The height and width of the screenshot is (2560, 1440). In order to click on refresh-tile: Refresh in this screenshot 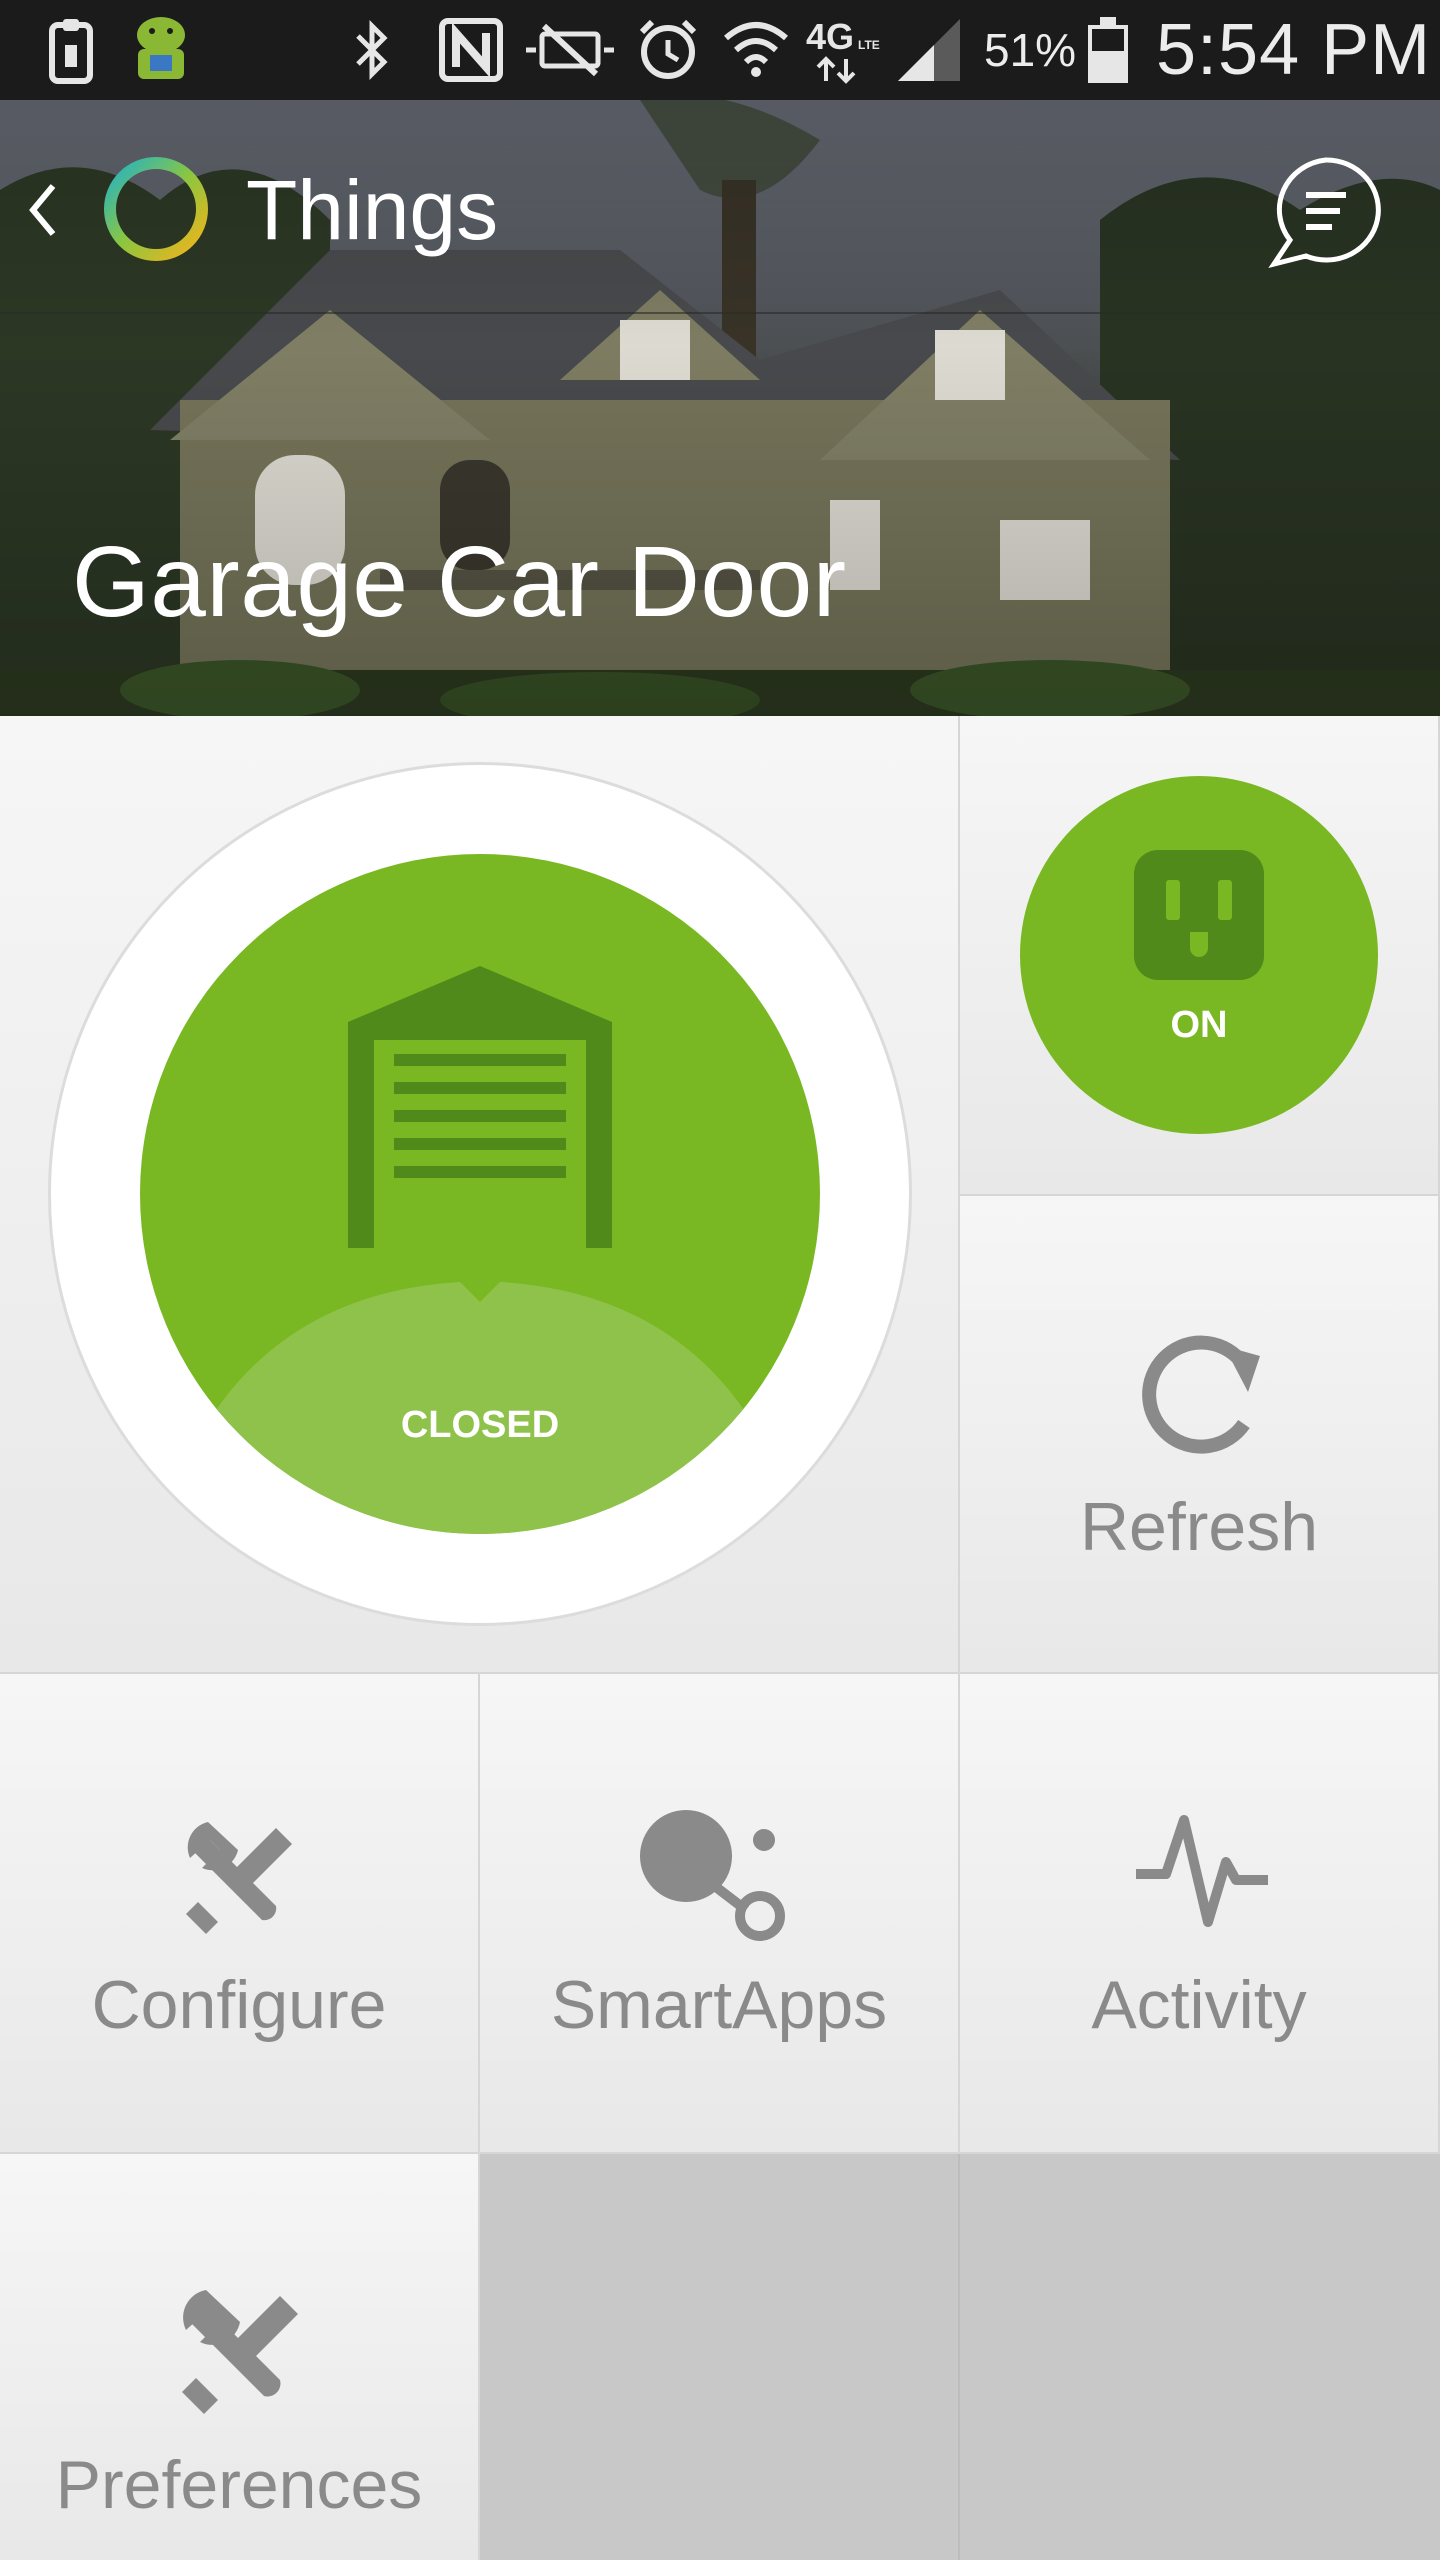, I will do `click(1200, 1435)`.